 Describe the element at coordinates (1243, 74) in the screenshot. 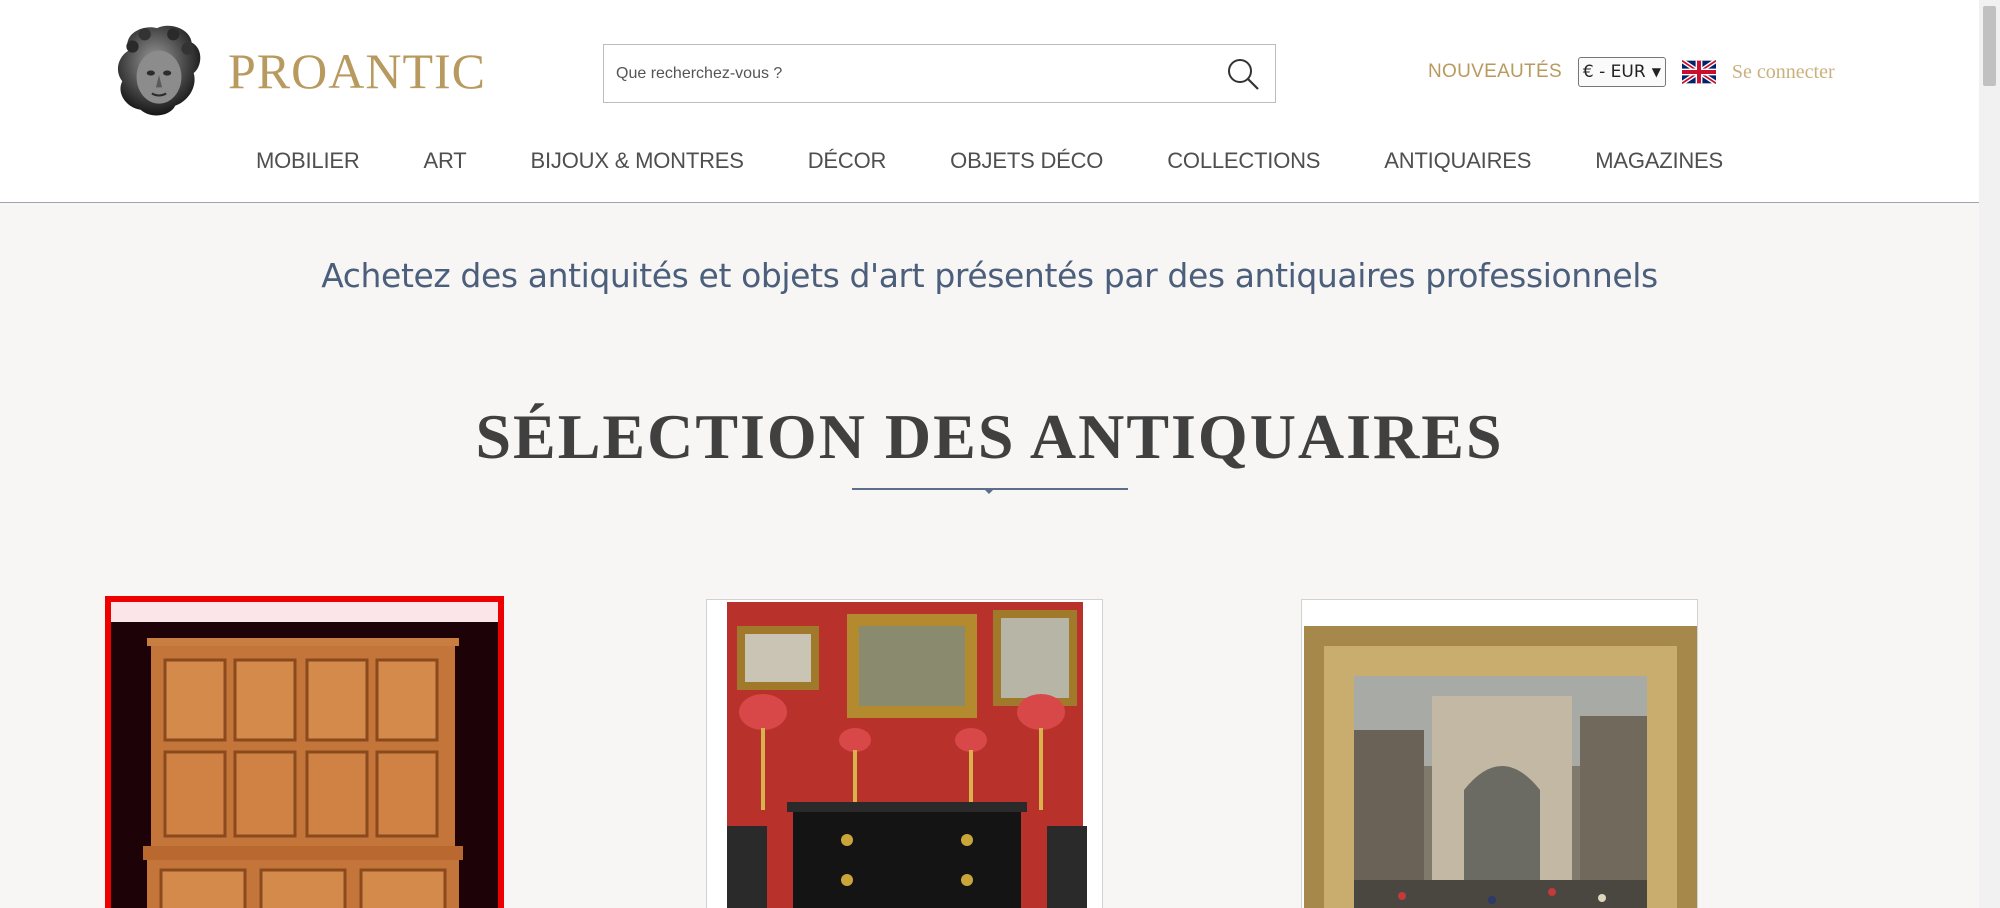

I see `search-icon` at that location.